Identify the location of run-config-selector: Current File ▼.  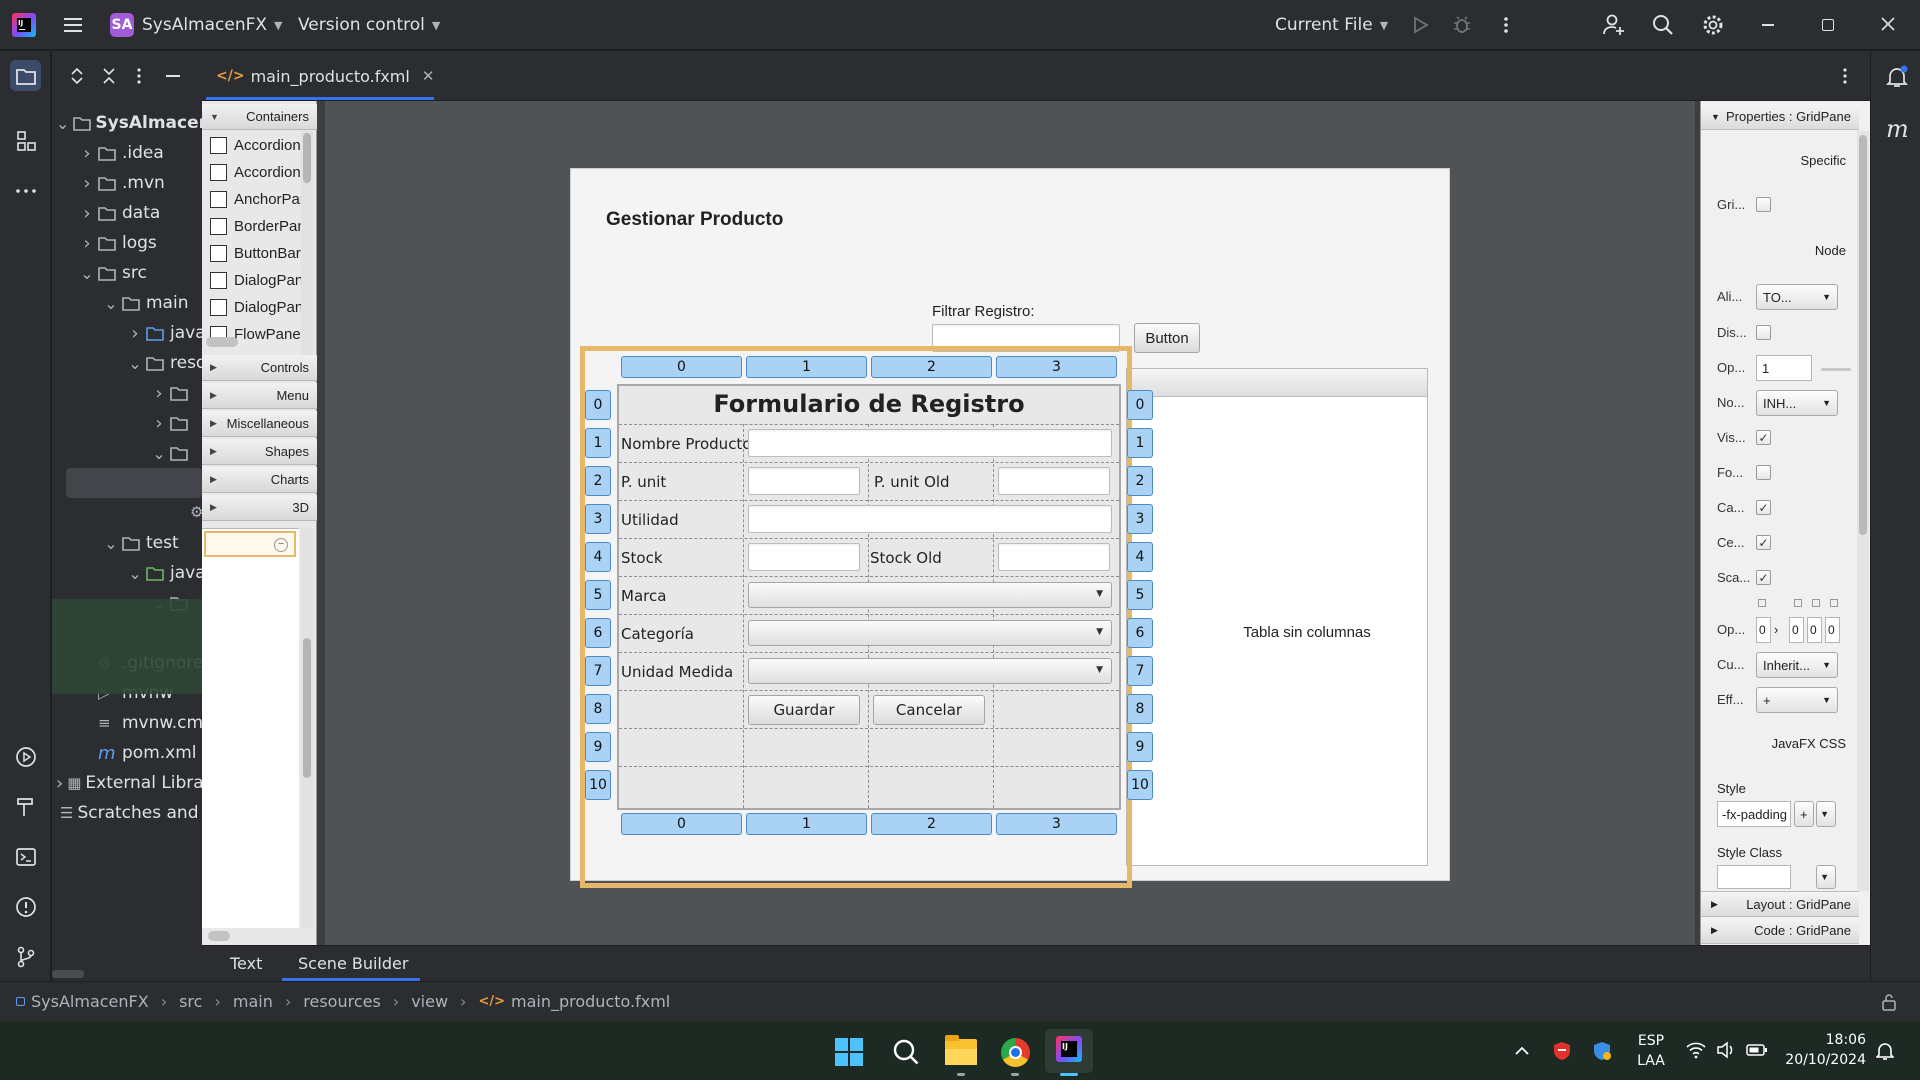
(1331, 25).